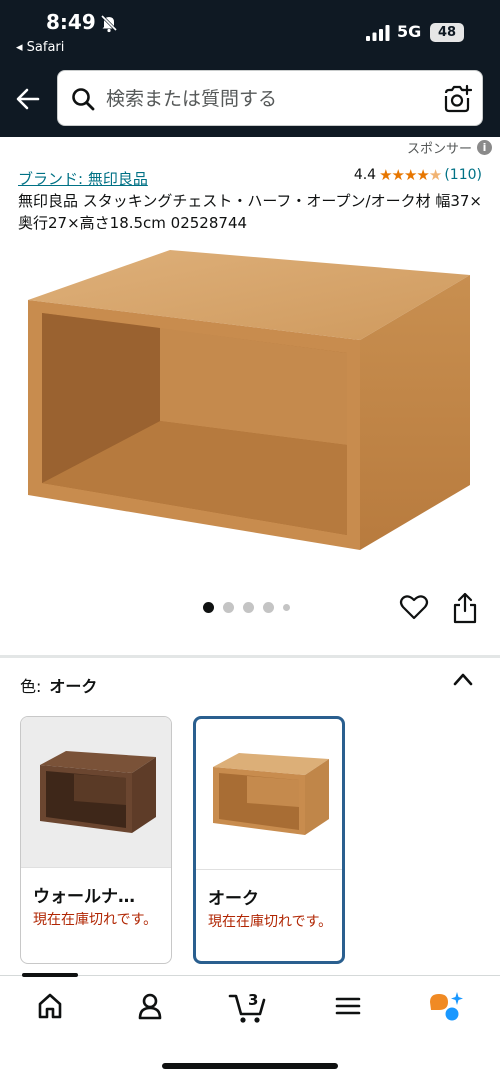 The width and height of the screenshot is (500, 1080). I want to click on section-divider, so click(250, 656).